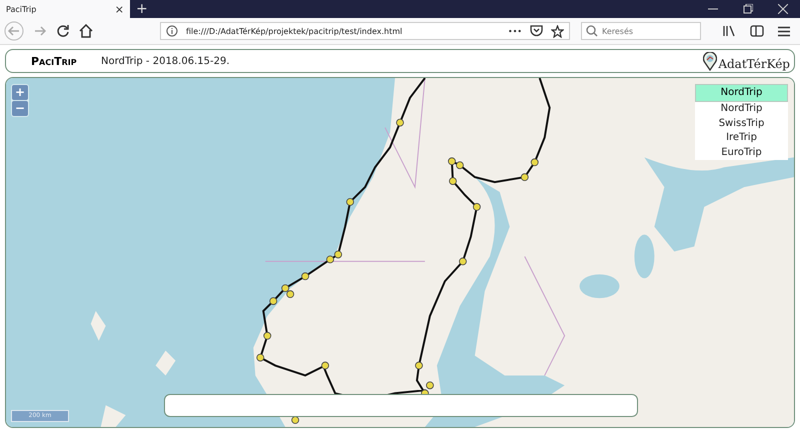 The width and height of the screenshot is (800, 432). Describe the element at coordinates (784, 31) in the screenshot. I see `menu-icon` at that location.